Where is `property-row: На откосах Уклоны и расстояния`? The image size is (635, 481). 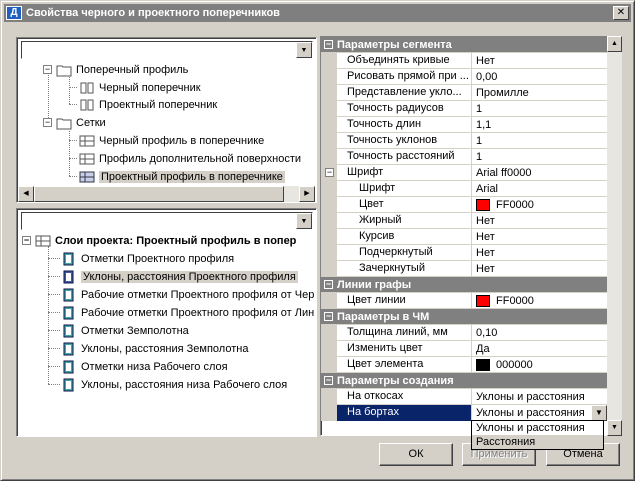 property-row: На откосах Уклоны и расстояния is located at coordinates (464, 397).